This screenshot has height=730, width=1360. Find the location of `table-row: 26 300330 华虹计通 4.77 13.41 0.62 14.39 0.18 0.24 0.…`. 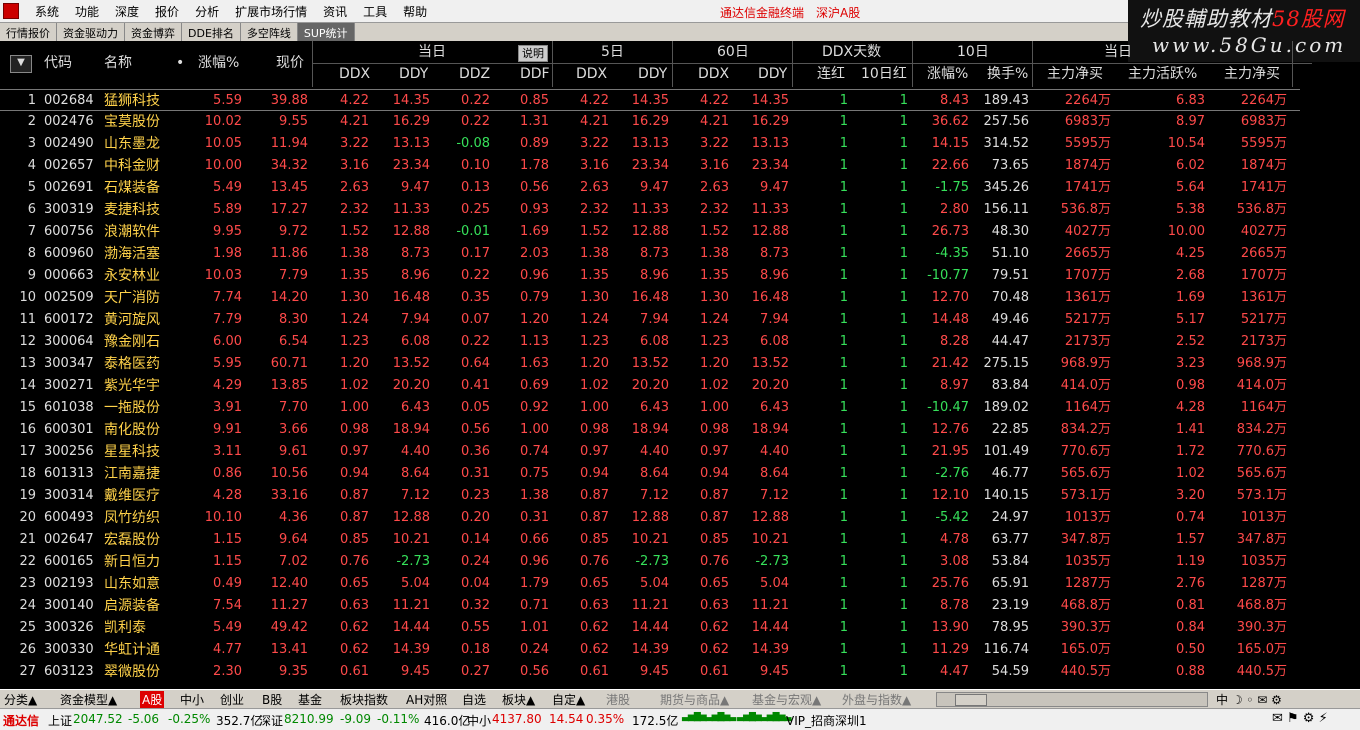

table-row: 26 300330 华虹计通 4.77 13.41 0.62 14.39 0.18 0.24 0.… is located at coordinates (650, 650).